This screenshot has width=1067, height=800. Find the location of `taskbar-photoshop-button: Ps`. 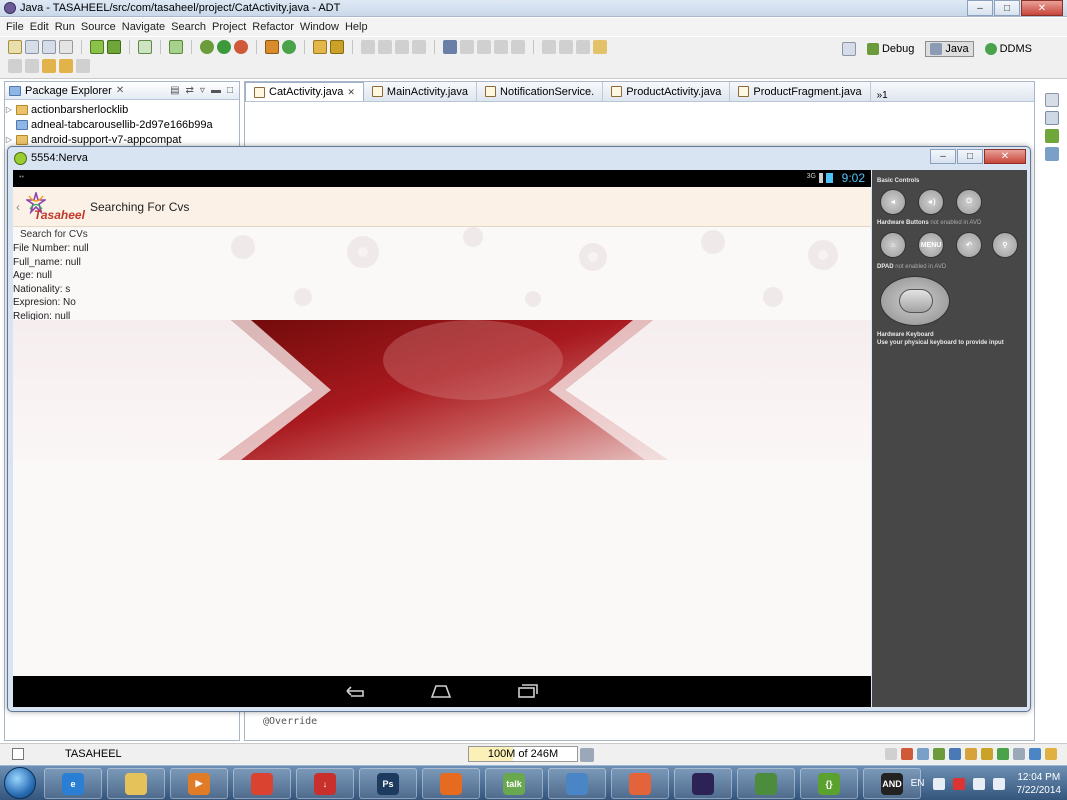

taskbar-photoshop-button: Ps is located at coordinates (388, 783).